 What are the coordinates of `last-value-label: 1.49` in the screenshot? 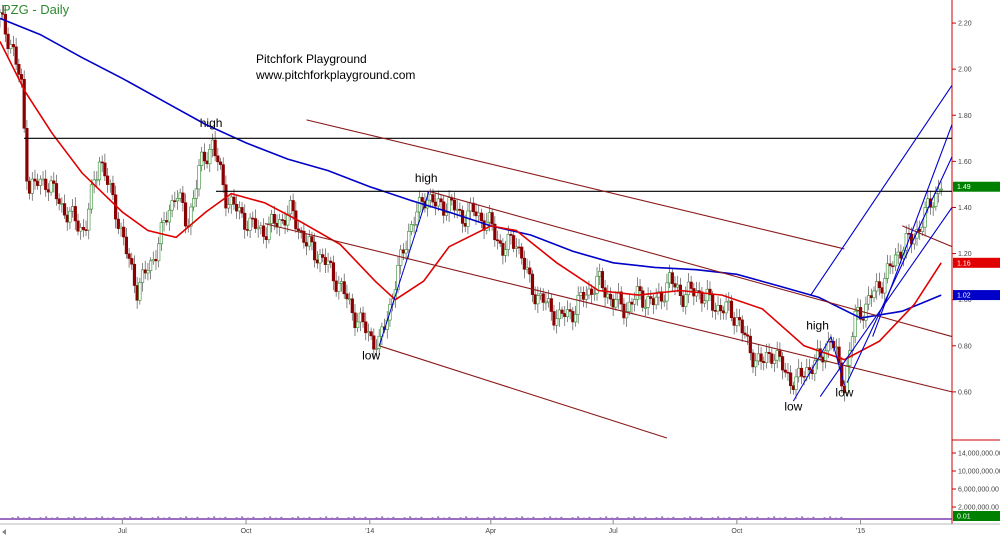 It's located at (964, 187).